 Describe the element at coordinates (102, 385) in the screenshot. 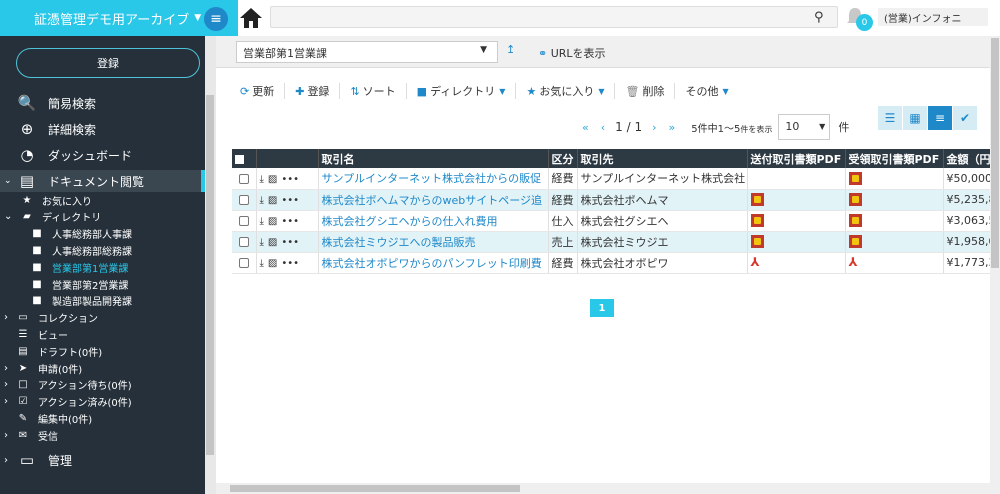

I see `tree-item-12: › □ アクション待ち(0件)` at that location.